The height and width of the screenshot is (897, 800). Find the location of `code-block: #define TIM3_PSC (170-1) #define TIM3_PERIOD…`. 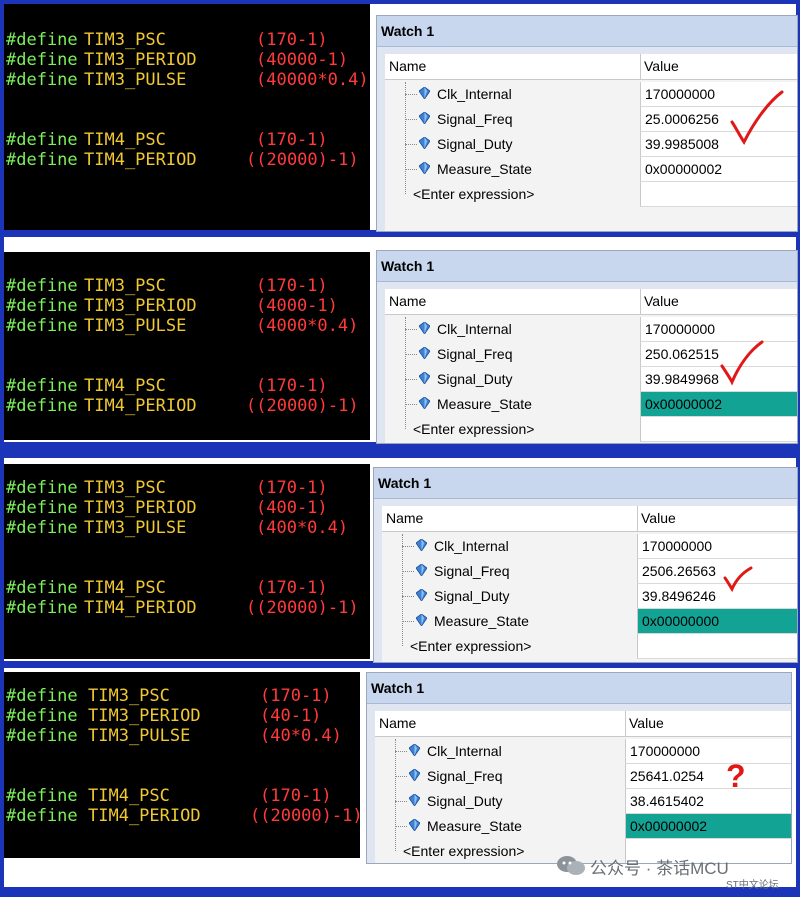

code-block: #define TIM3_PSC (170-1) #define TIM3_PERIOD… is located at coordinates (187, 346).